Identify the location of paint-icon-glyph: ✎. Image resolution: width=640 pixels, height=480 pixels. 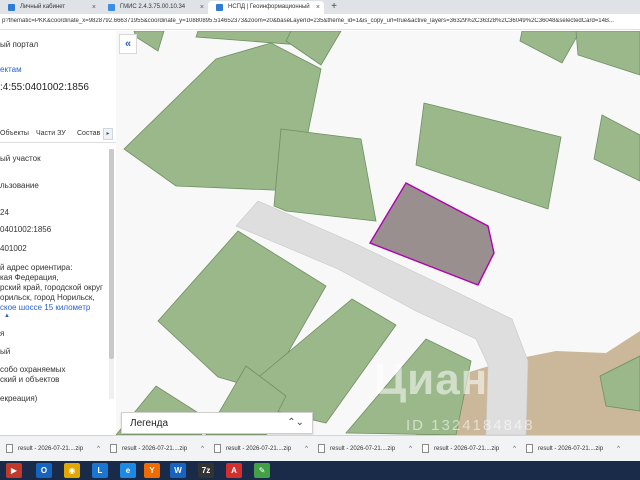
(262, 470).